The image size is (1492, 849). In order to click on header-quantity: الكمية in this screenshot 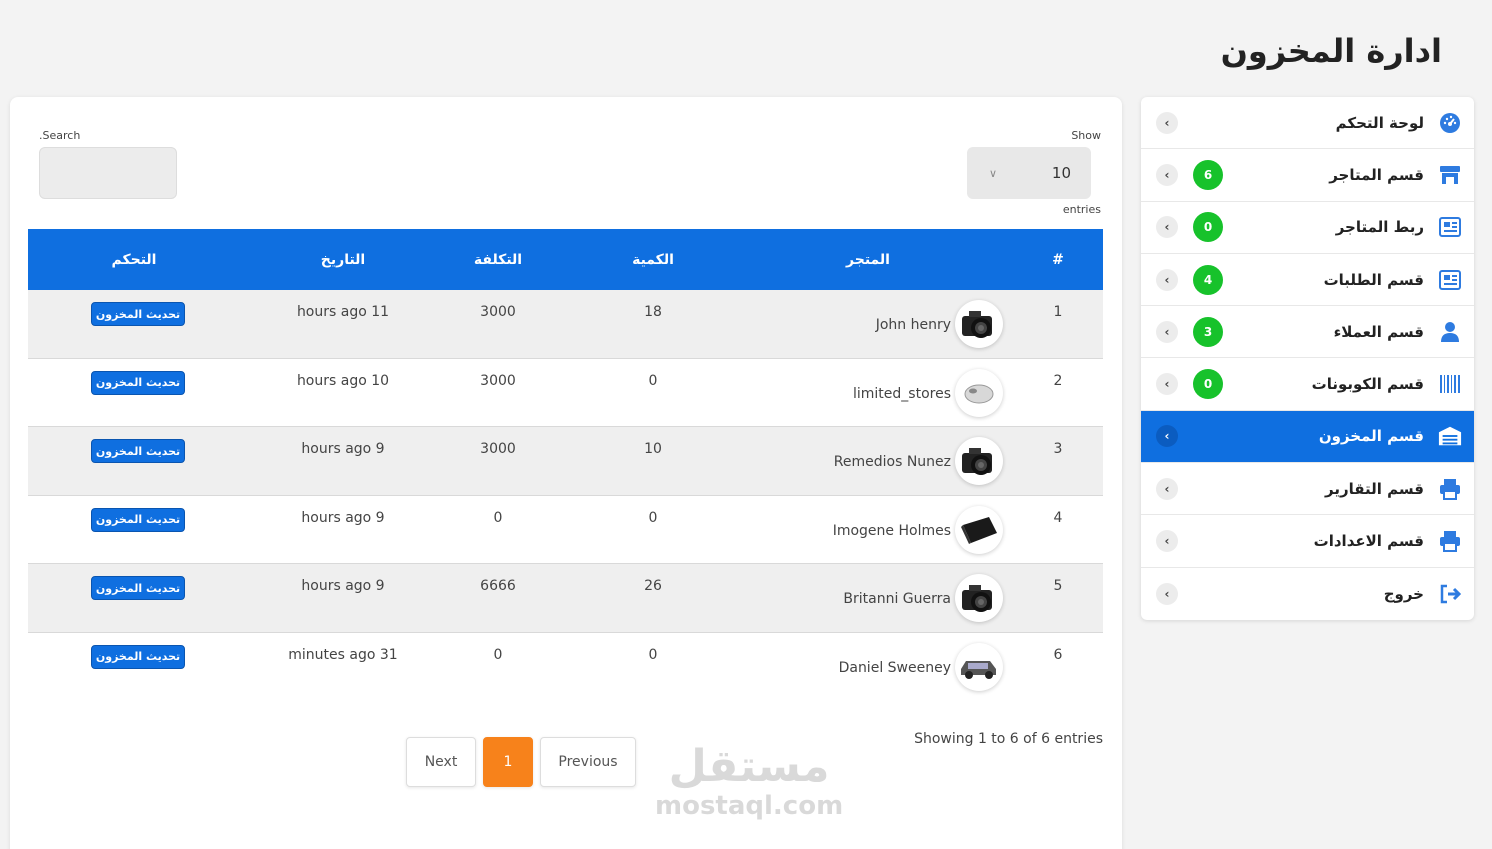, I will do `click(653, 260)`.